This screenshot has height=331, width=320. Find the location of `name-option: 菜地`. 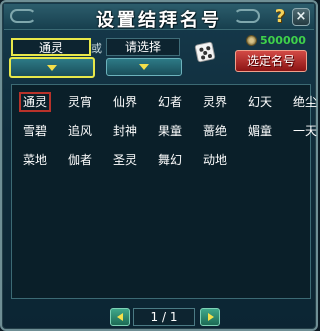

name-option: 菜地 is located at coordinates (35, 160).